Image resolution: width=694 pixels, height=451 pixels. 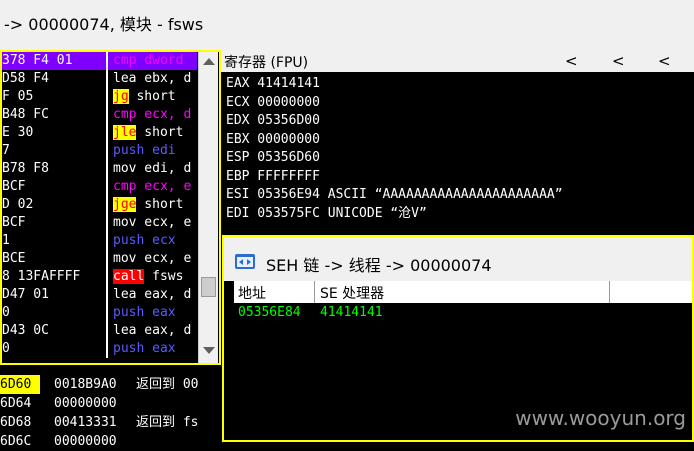 I want to click on register-line: EBX 00000000, so click(x=273, y=140).